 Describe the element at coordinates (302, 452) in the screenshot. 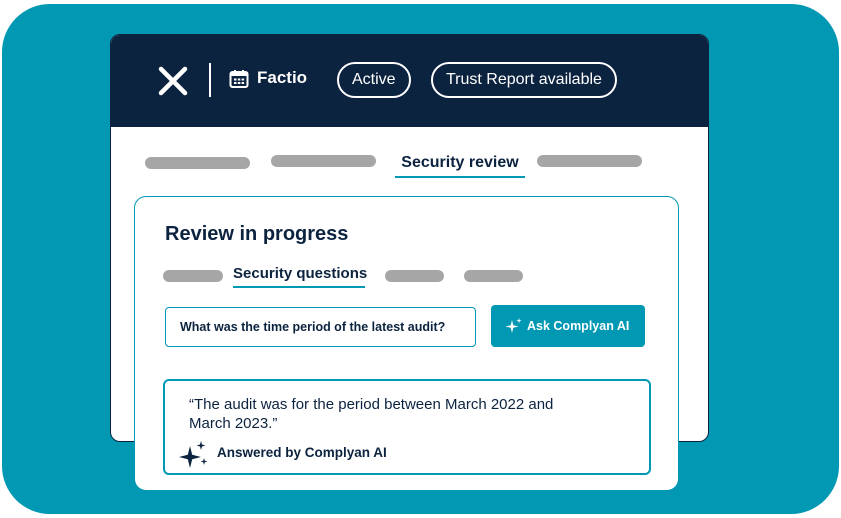

I see `answered-by-label: Answered by Complyan AI` at that location.